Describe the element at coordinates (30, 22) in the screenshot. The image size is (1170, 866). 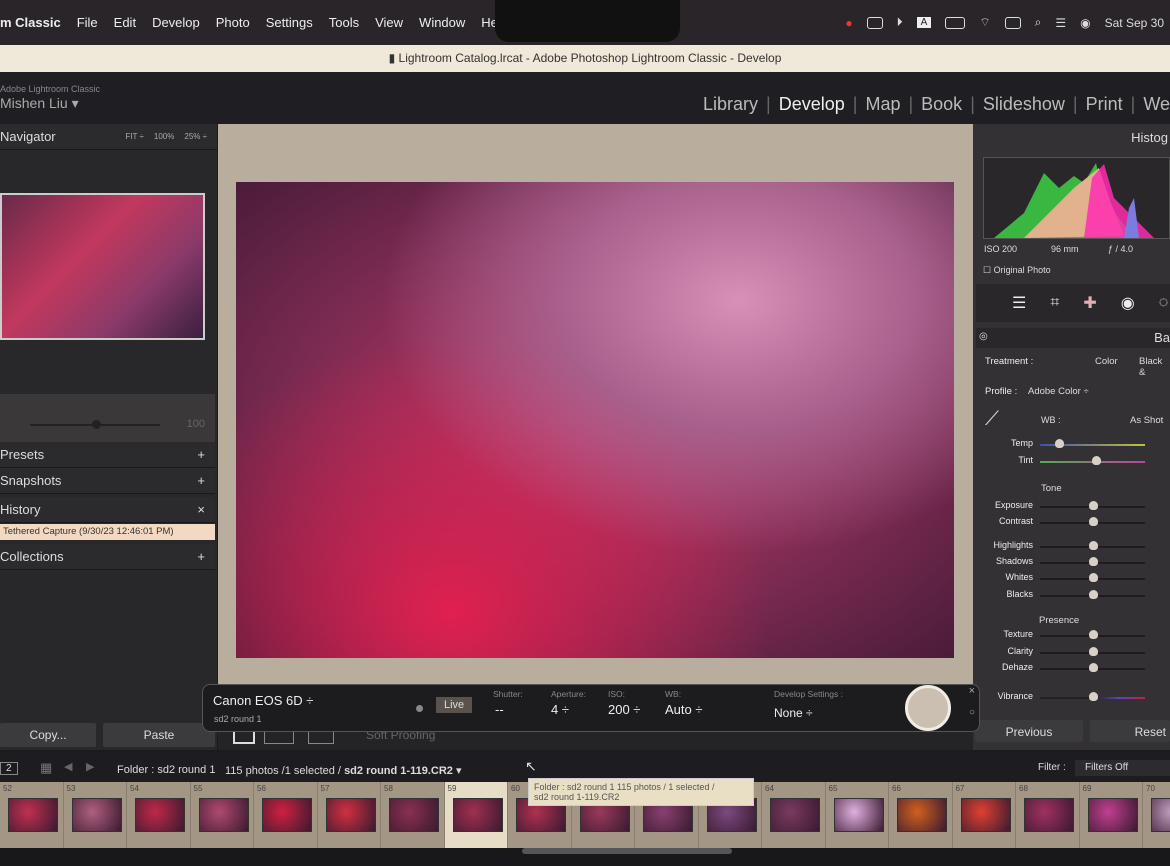
I see `menu-app: m Classic` at that location.